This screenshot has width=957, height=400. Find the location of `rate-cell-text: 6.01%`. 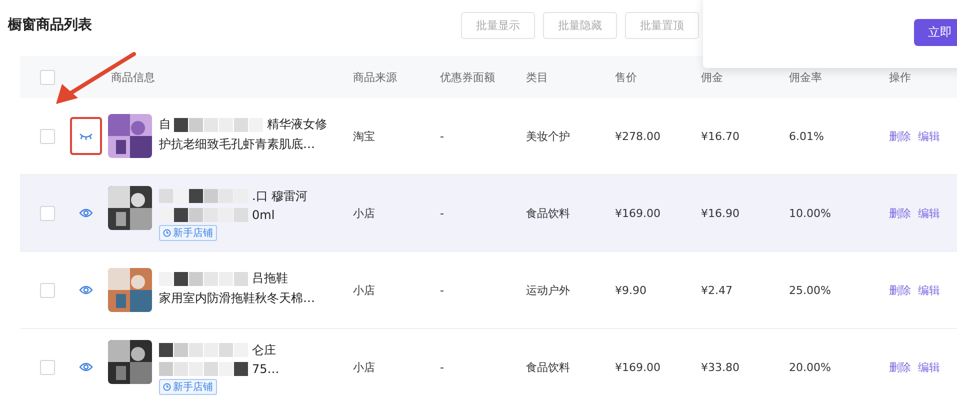

rate-cell-text: 6.01% is located at coordinates (807, 136).